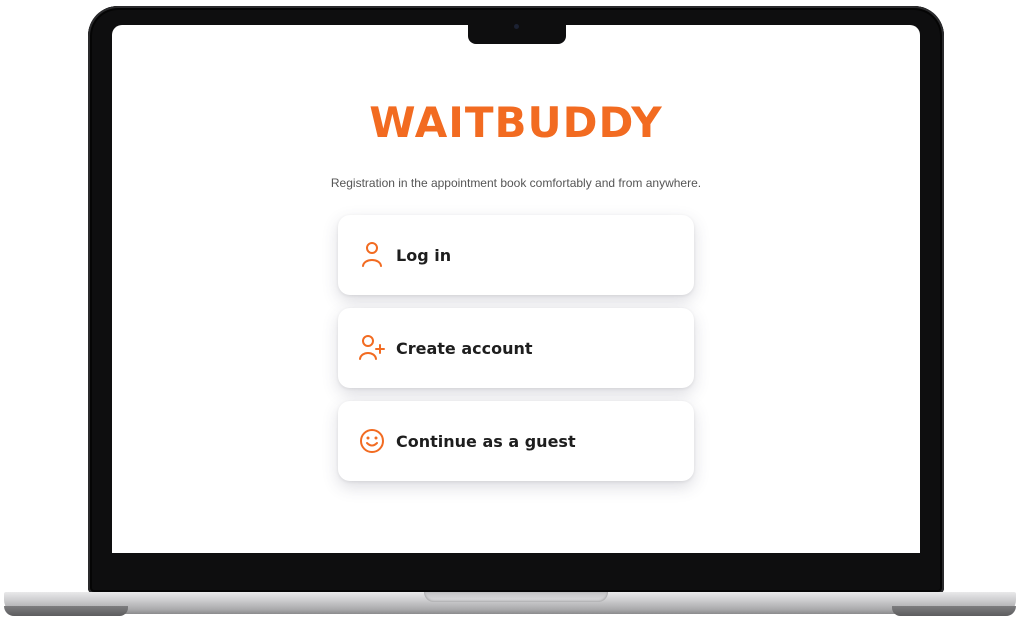 Image resolution: width=1020 pixels, height=621 pixels. Describe the element at coordinates (372, 441) in the screenshot. I see `smiley-icon` at that location.